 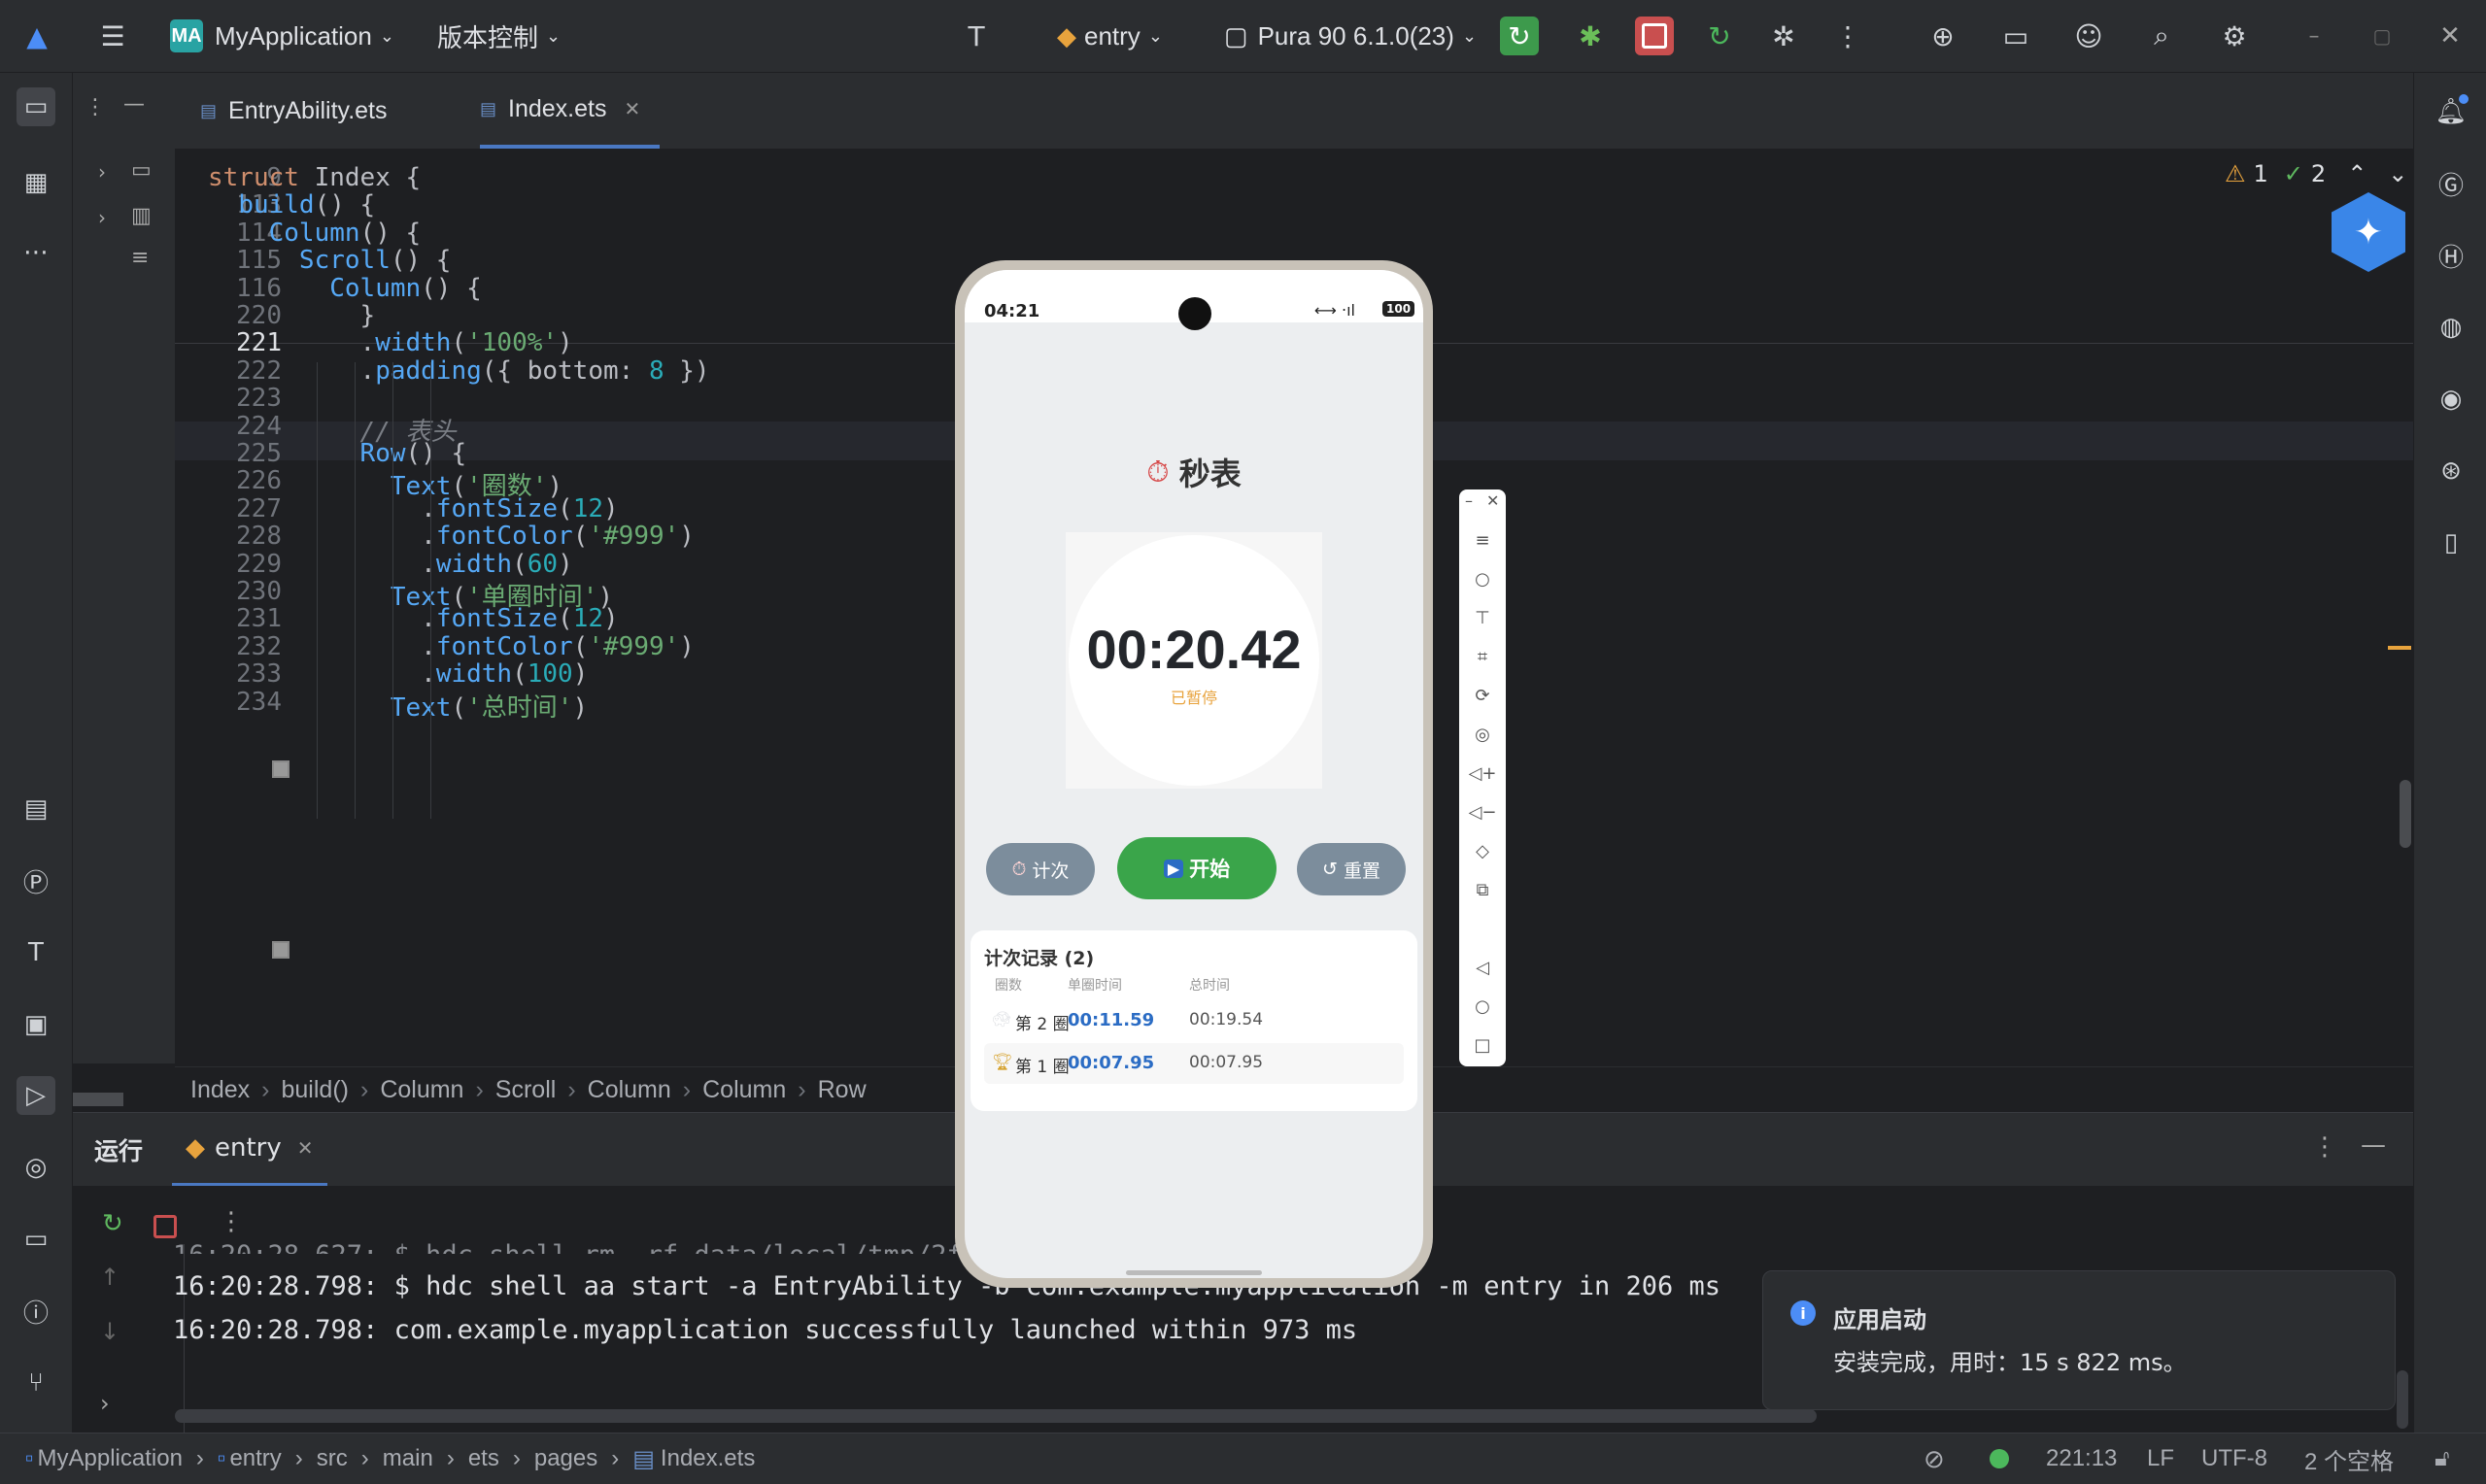 I want to click on run-button: ↻, so click(x=1519, y=36).